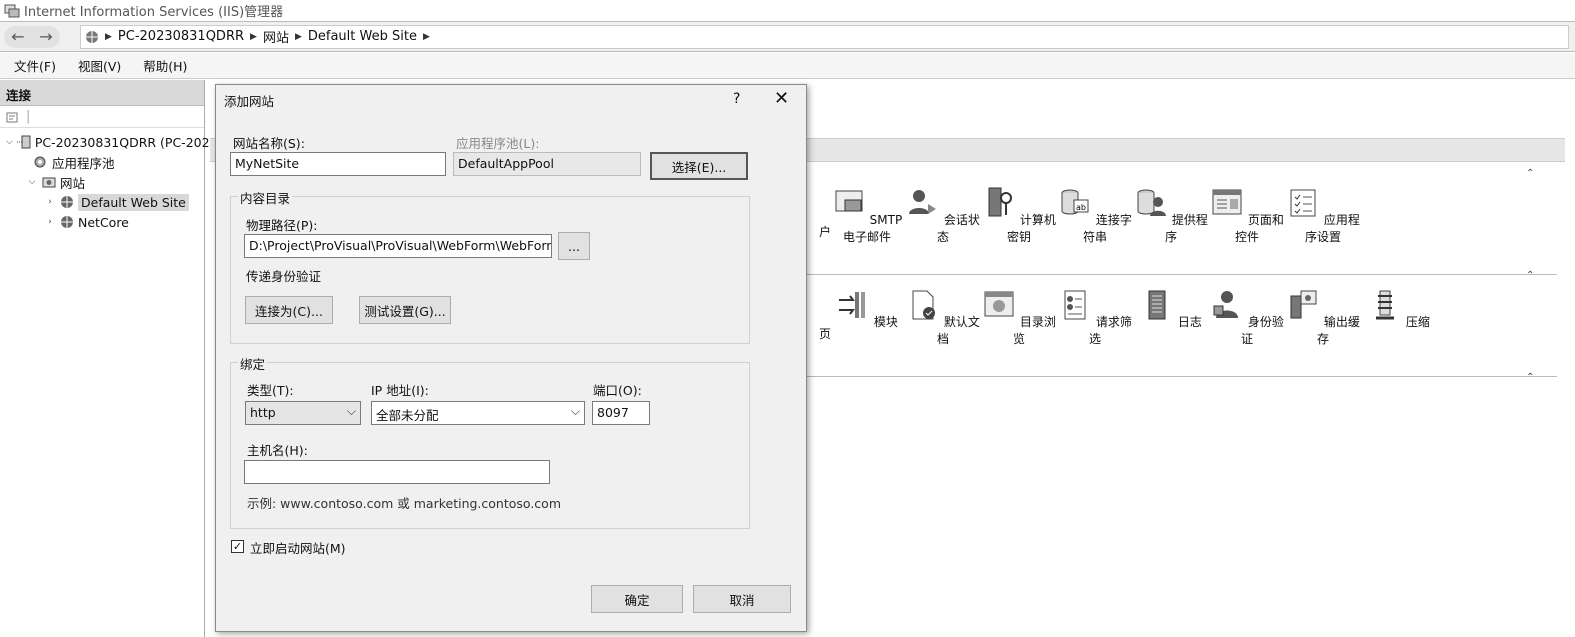 The image size is (1575, 637). Describe the element at coordinates (24, 142) in the screenshot. I see `server-icon` at that location.